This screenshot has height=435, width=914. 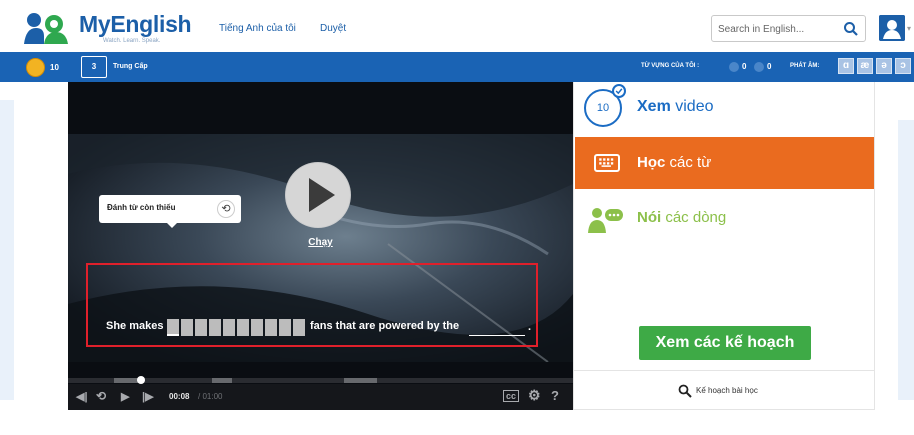 I want to click on my-vocabulary-label: TỪ VỰNG CỦA TÔI :, so click(x=670, y=66).